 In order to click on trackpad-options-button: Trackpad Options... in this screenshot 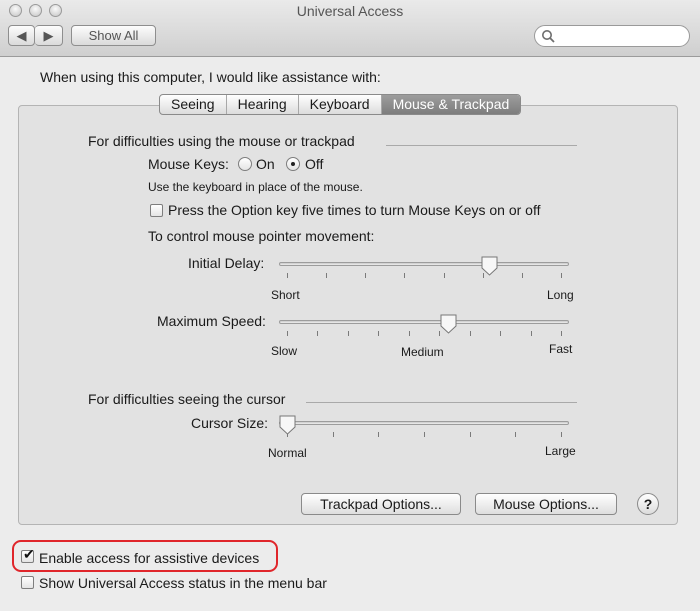, I will do `click(381, 504)`.